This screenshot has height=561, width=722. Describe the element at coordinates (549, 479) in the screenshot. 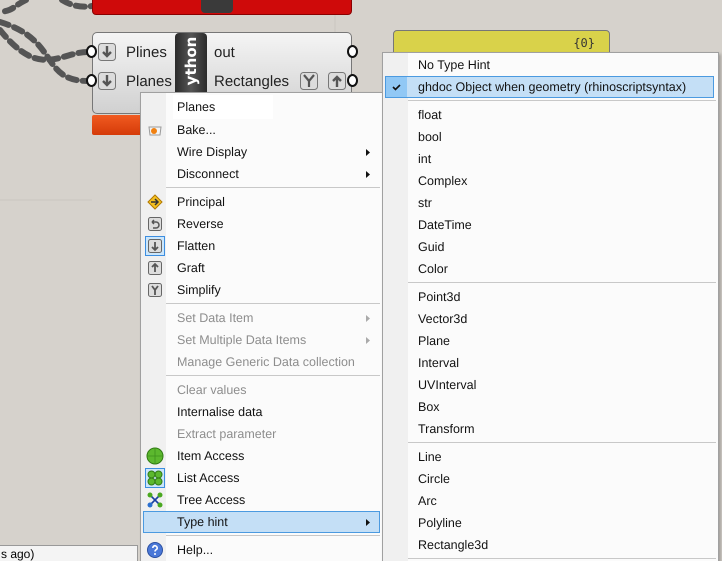

I see `menu-item: Circle` at that location.